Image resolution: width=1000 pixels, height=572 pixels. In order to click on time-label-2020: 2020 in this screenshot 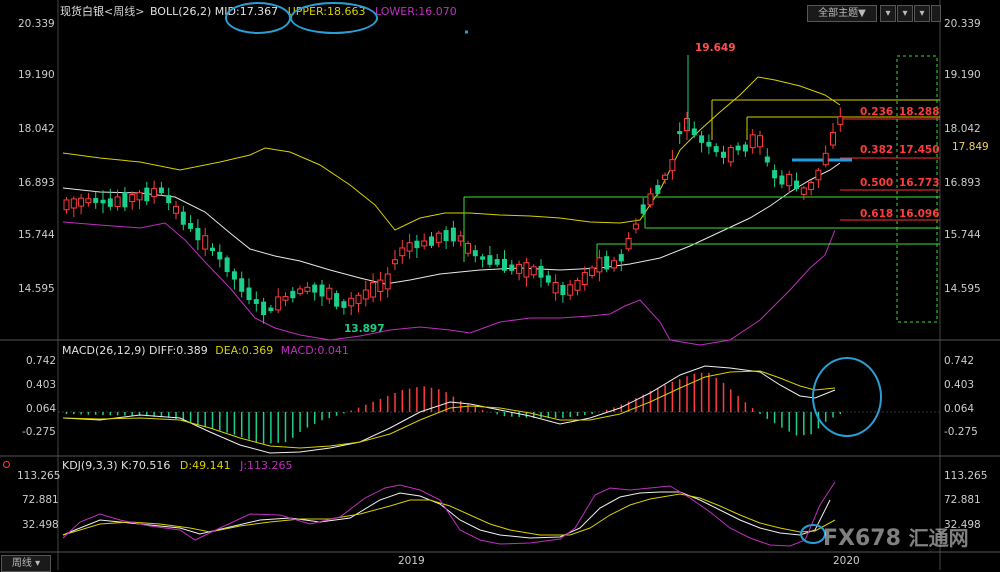, I will do `click(846, 561)`.